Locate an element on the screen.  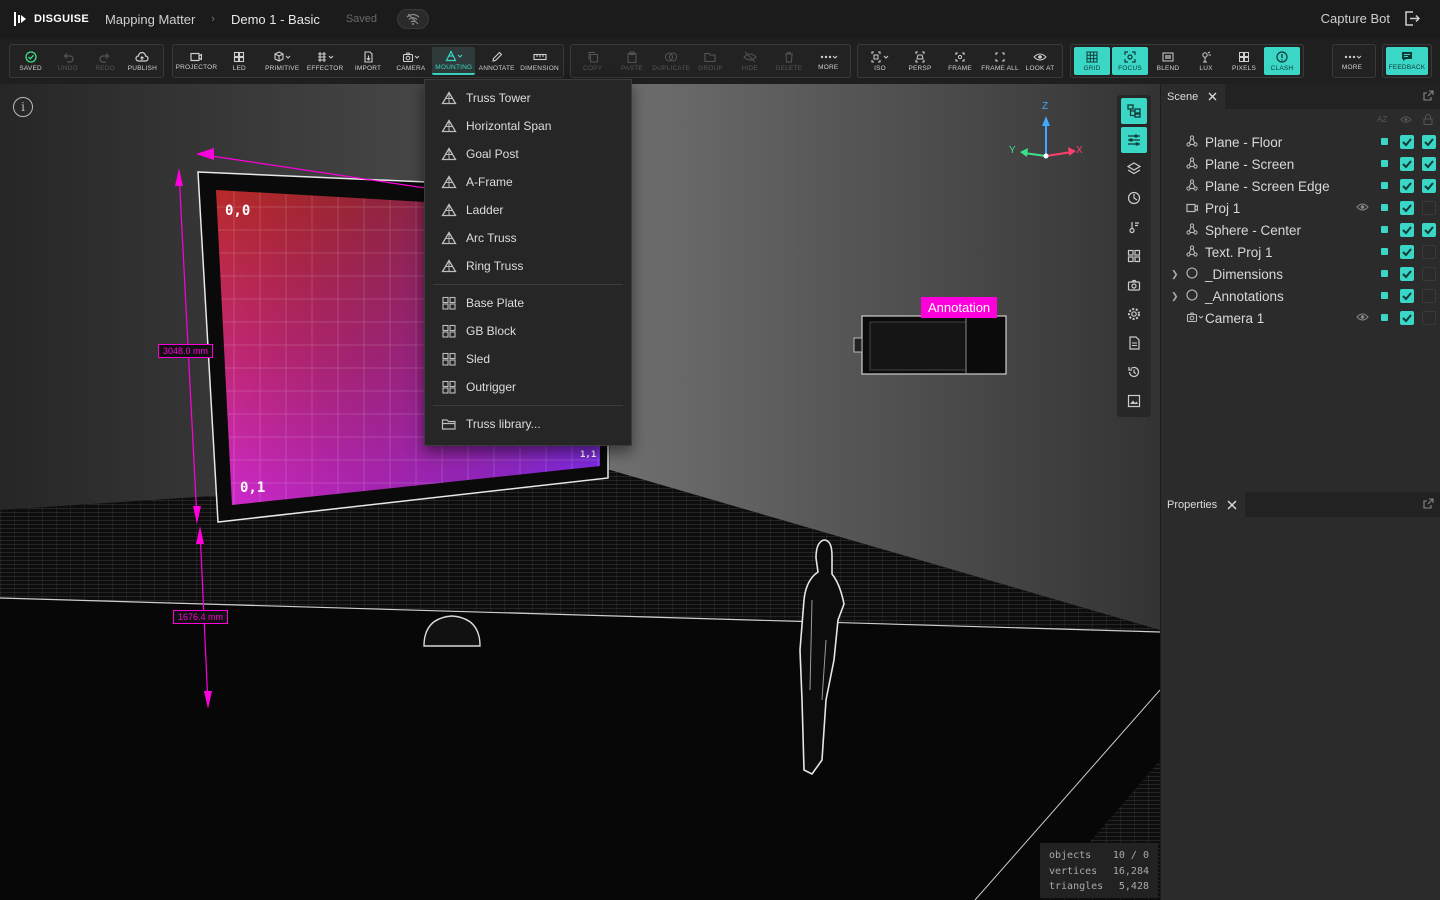
layers-tool is located at coordinates (1134, 169).